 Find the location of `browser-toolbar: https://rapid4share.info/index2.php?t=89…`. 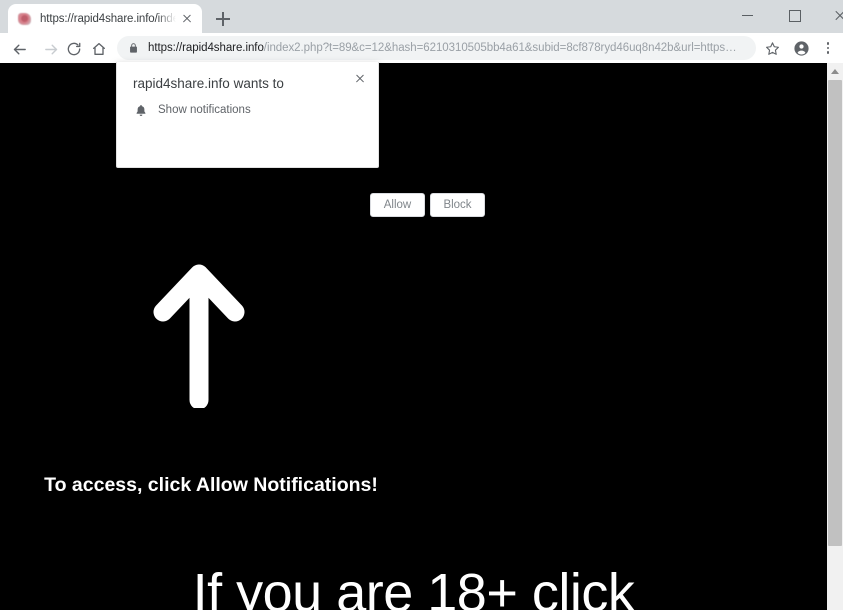

browser-toolbar: https://rapid4share.info/index2.php?t=89… is located at coordinates (421, 48).